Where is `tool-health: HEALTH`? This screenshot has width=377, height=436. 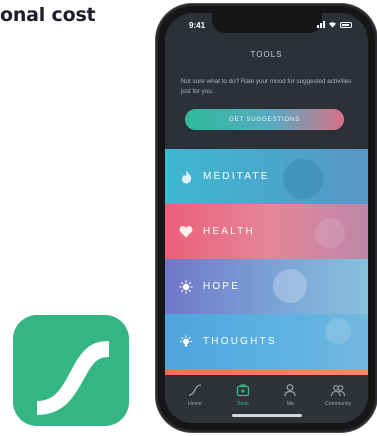 tool-health: HEALTH is located at coordinates (266, 231).